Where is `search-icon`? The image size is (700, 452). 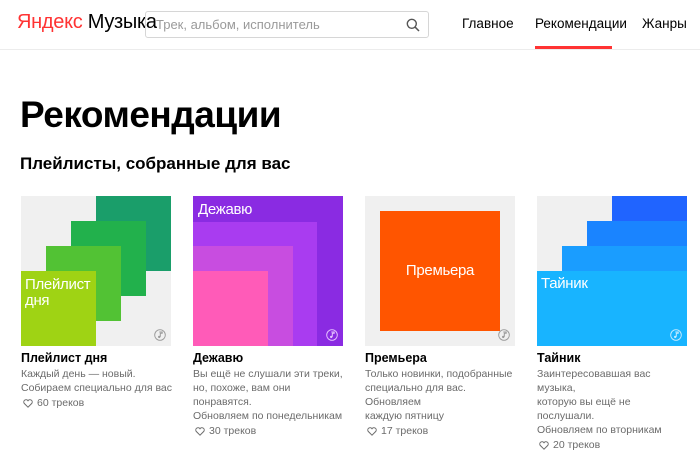
search-icon is located at coordinates (413, 25).